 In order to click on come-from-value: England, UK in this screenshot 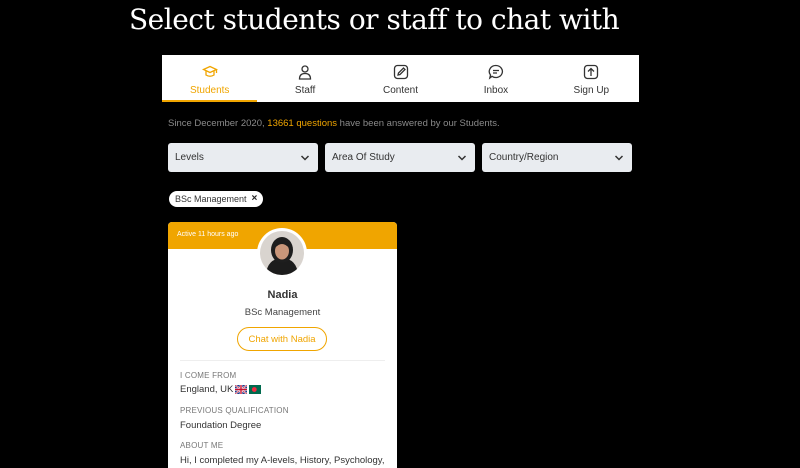, I will do `click(221, 389)`.